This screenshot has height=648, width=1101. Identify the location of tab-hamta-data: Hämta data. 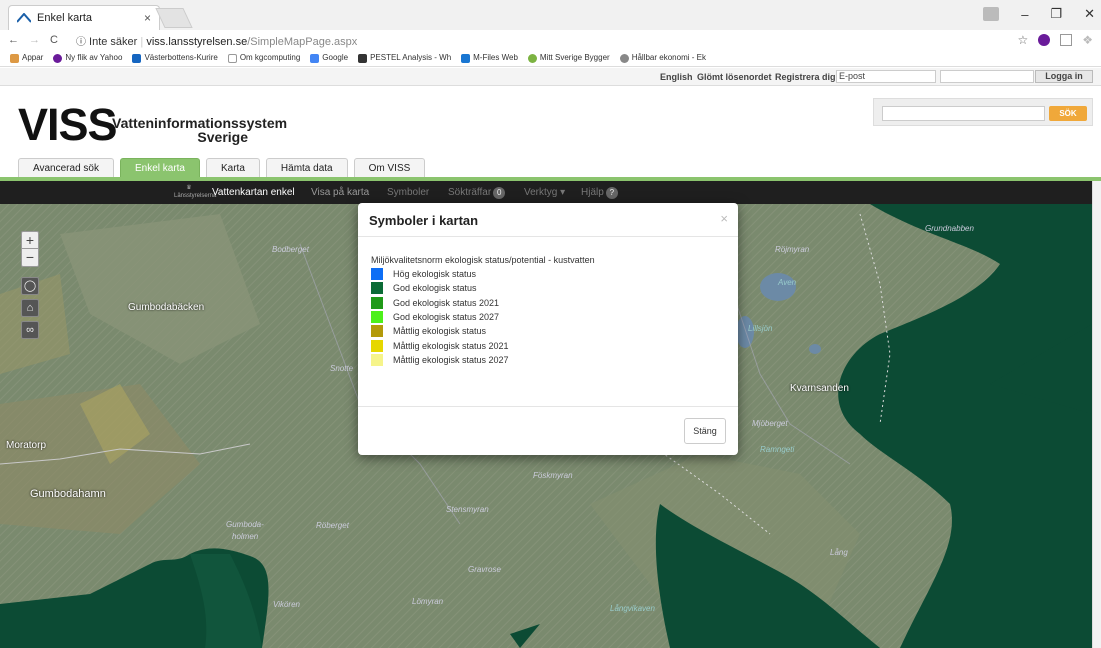
(306, 167).